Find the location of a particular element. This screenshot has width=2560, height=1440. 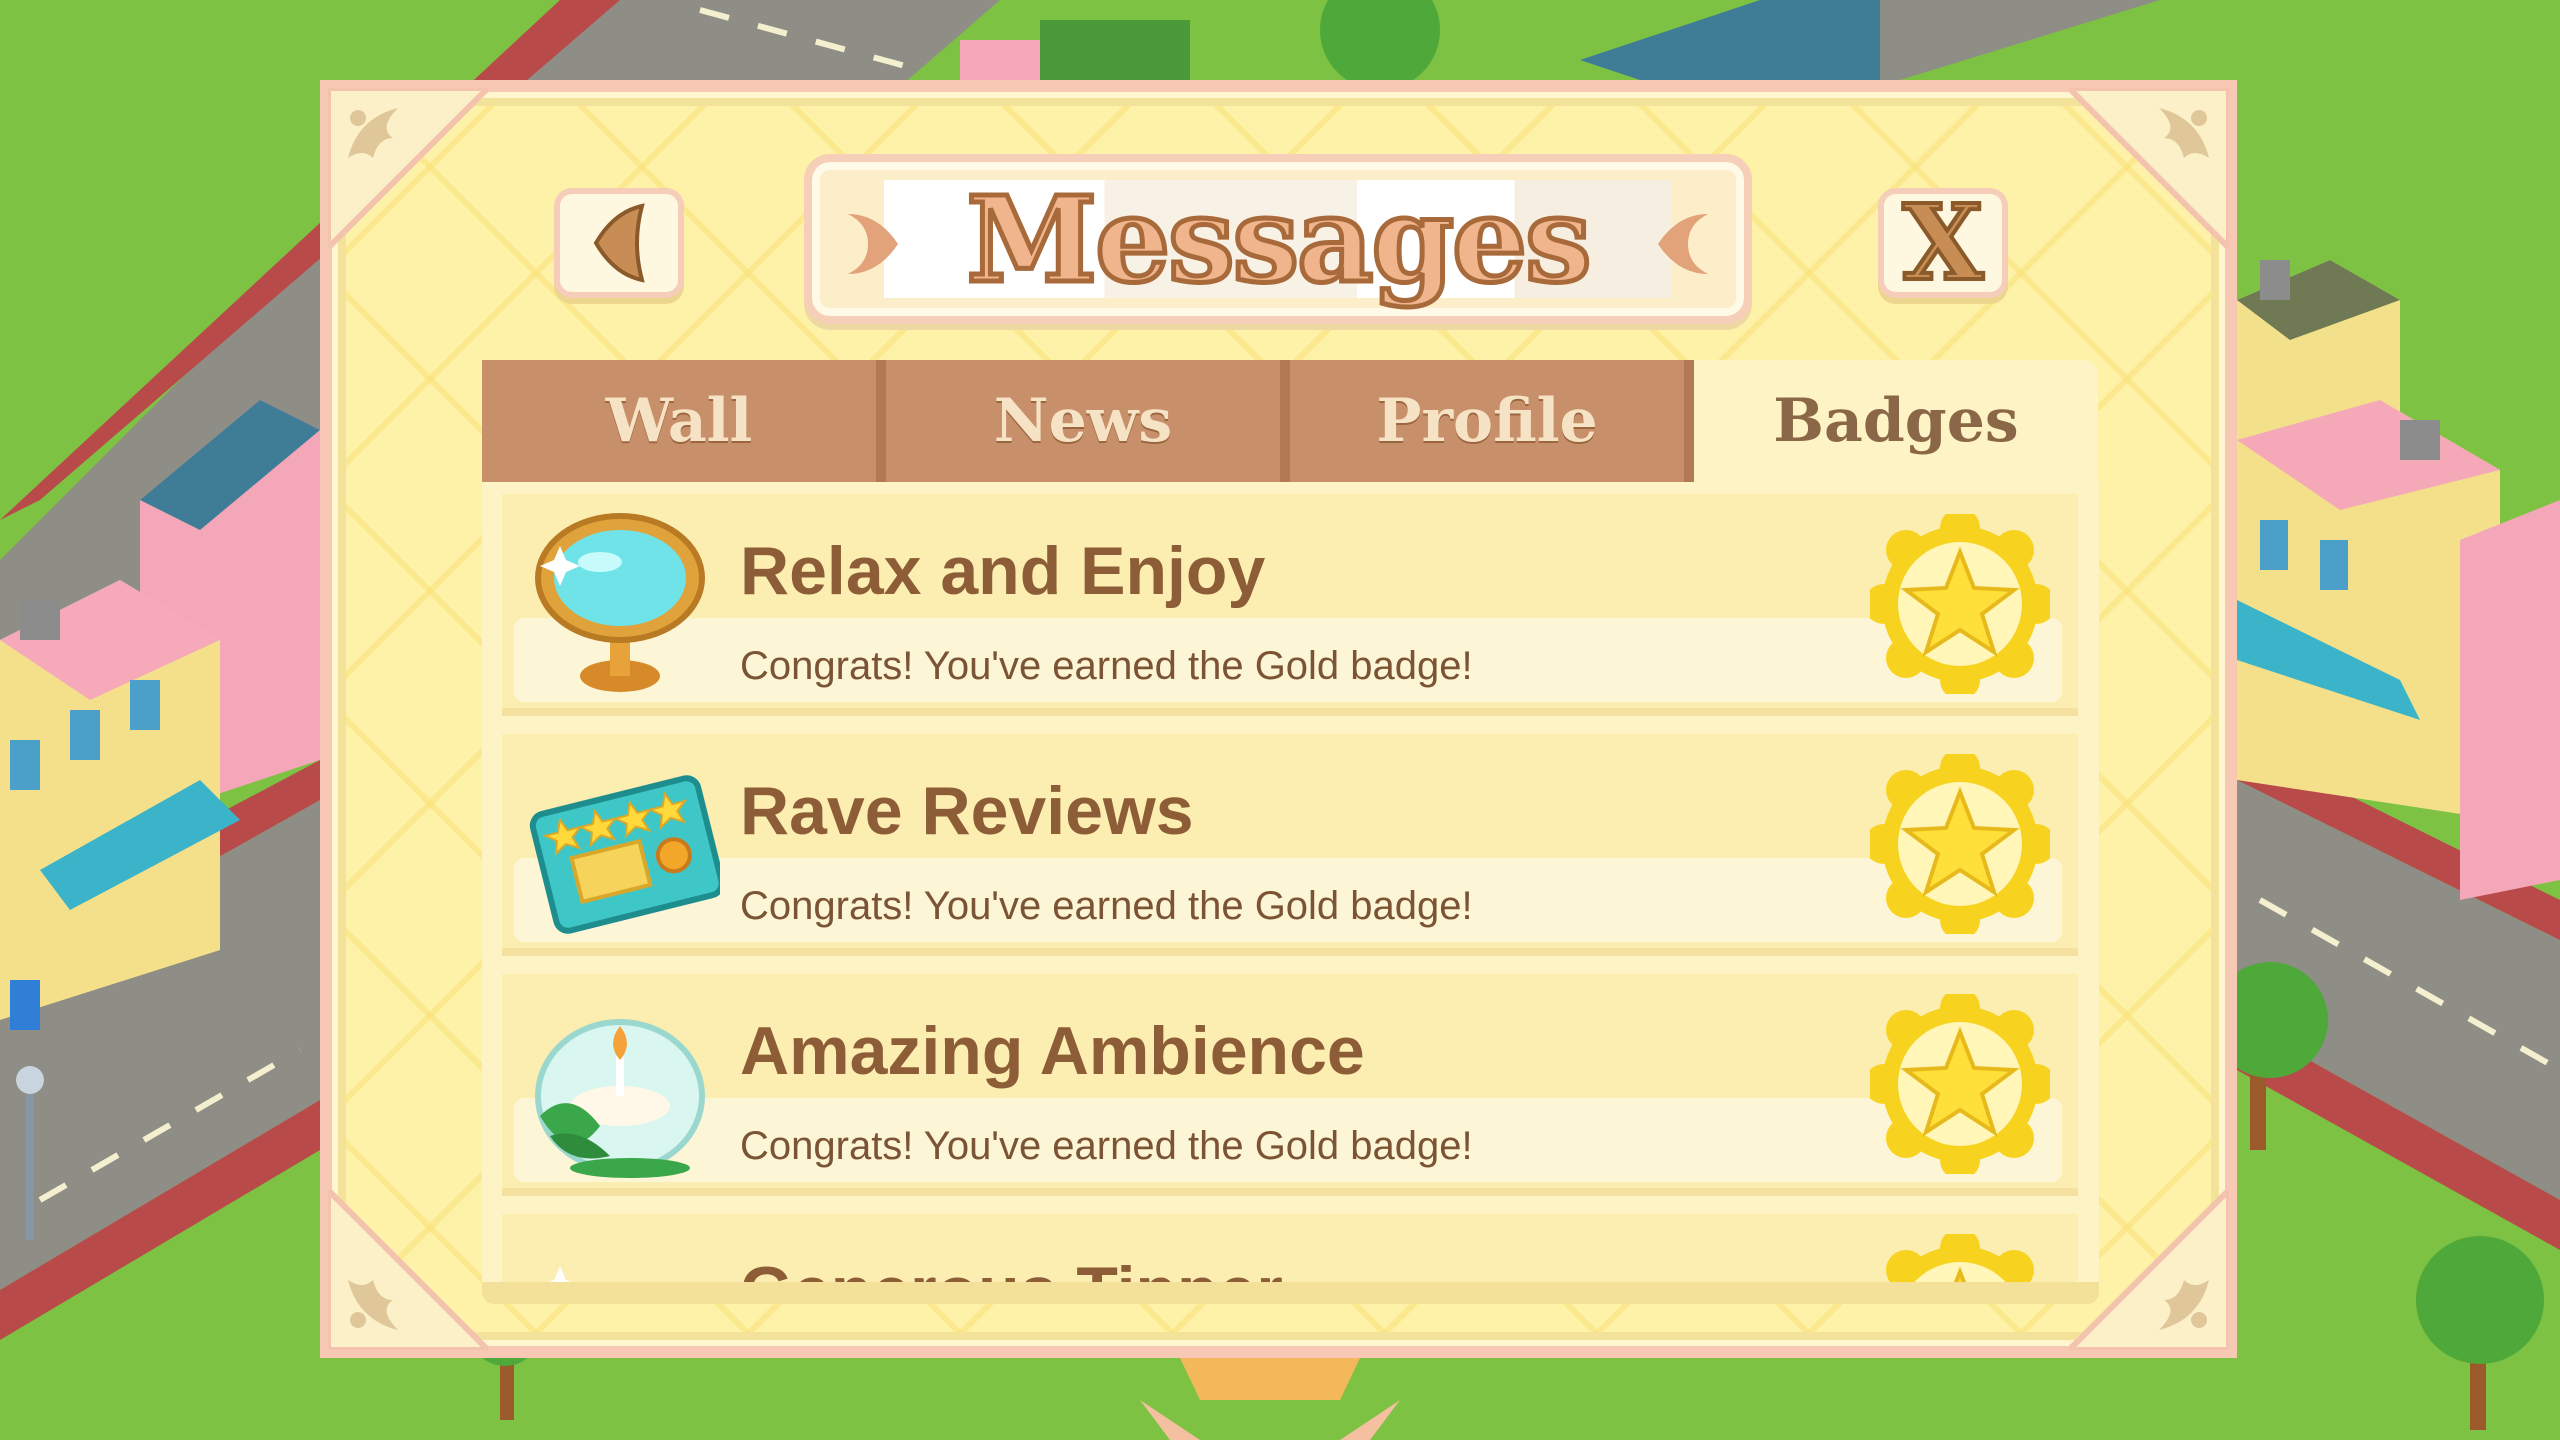

close-button: X is located at coordinates (1943, 243).